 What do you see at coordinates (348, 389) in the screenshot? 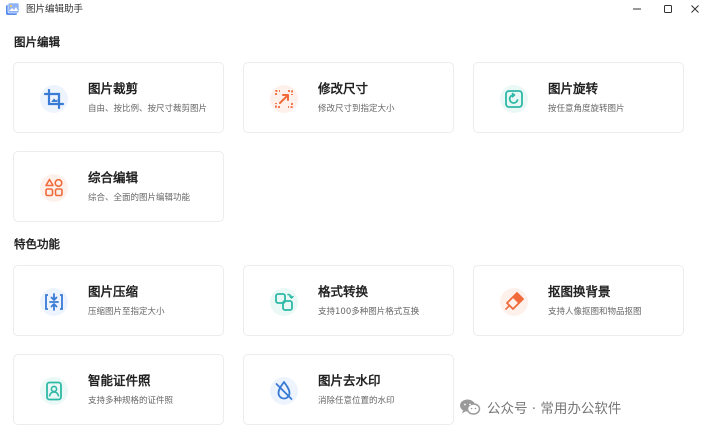
I see `card-remove-watermark: 图片去水印 消除任意位置的水印` at bounding box center [348, 389].